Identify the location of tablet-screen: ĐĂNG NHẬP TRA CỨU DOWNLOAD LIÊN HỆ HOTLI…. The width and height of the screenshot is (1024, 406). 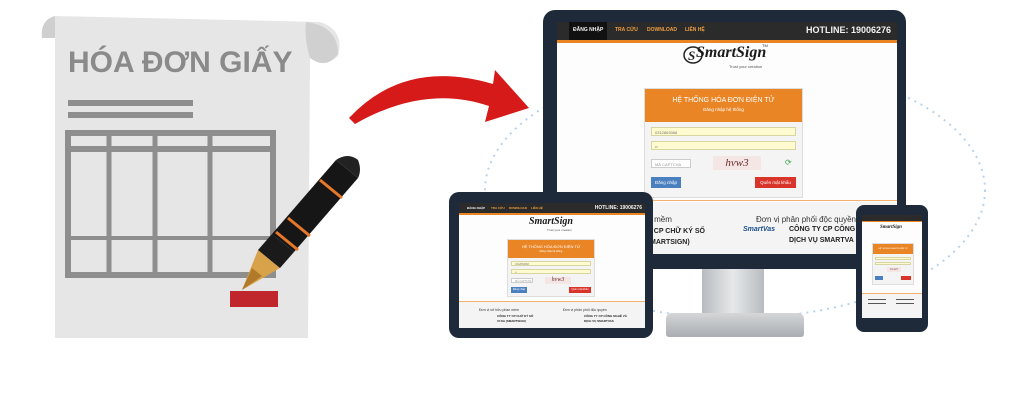
(552, 265).